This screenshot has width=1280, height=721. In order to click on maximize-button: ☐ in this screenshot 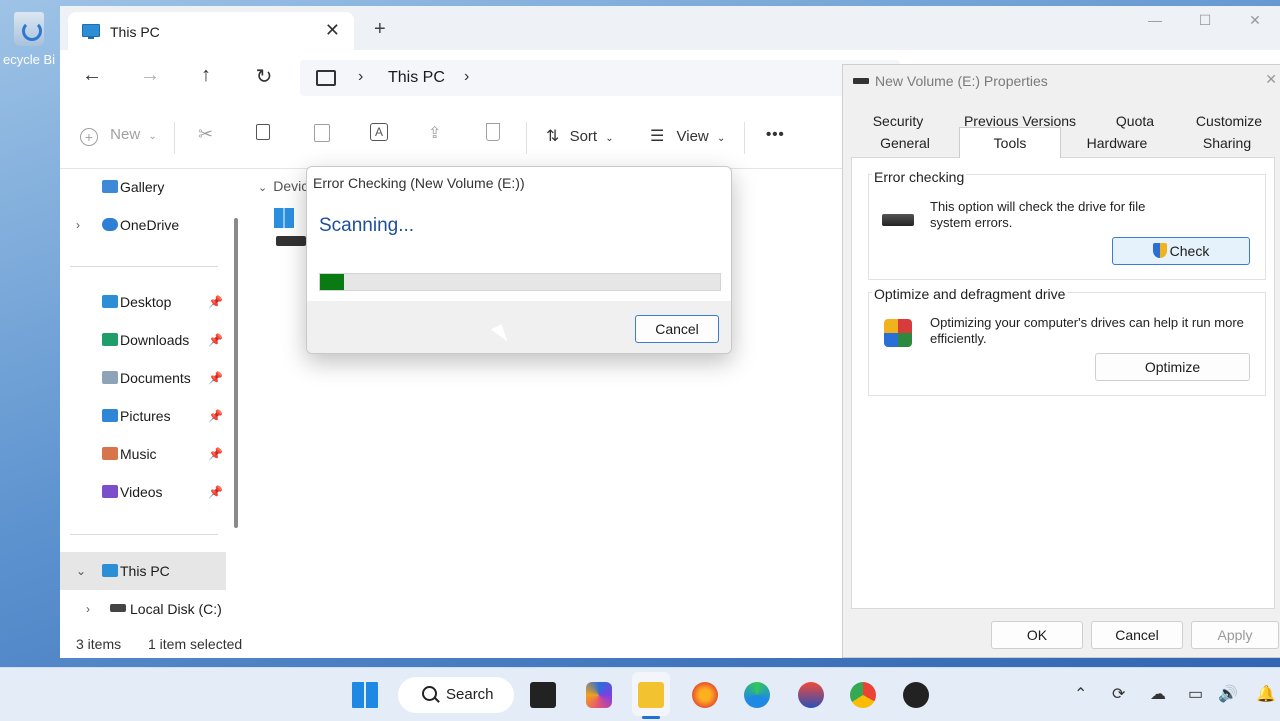, I will do `click(1205, 20)`.